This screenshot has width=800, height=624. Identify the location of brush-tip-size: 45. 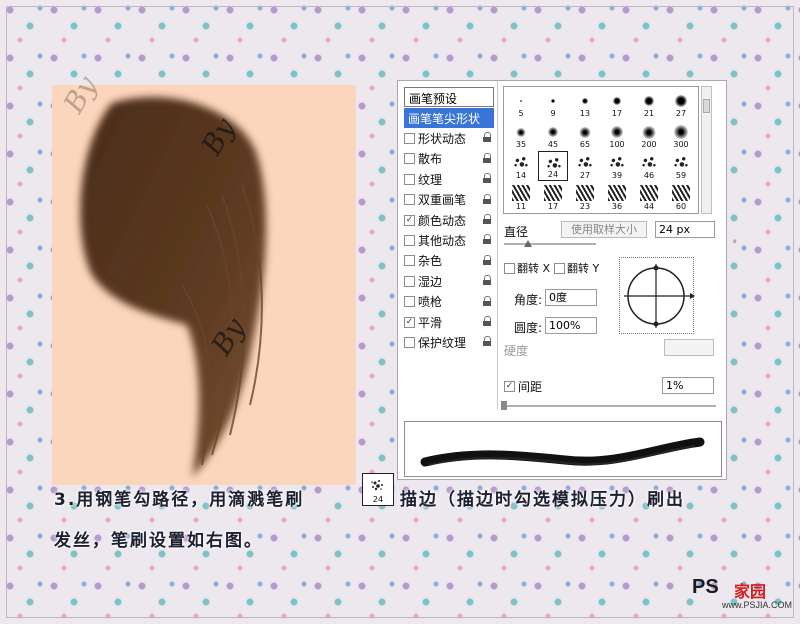
(553, 144).